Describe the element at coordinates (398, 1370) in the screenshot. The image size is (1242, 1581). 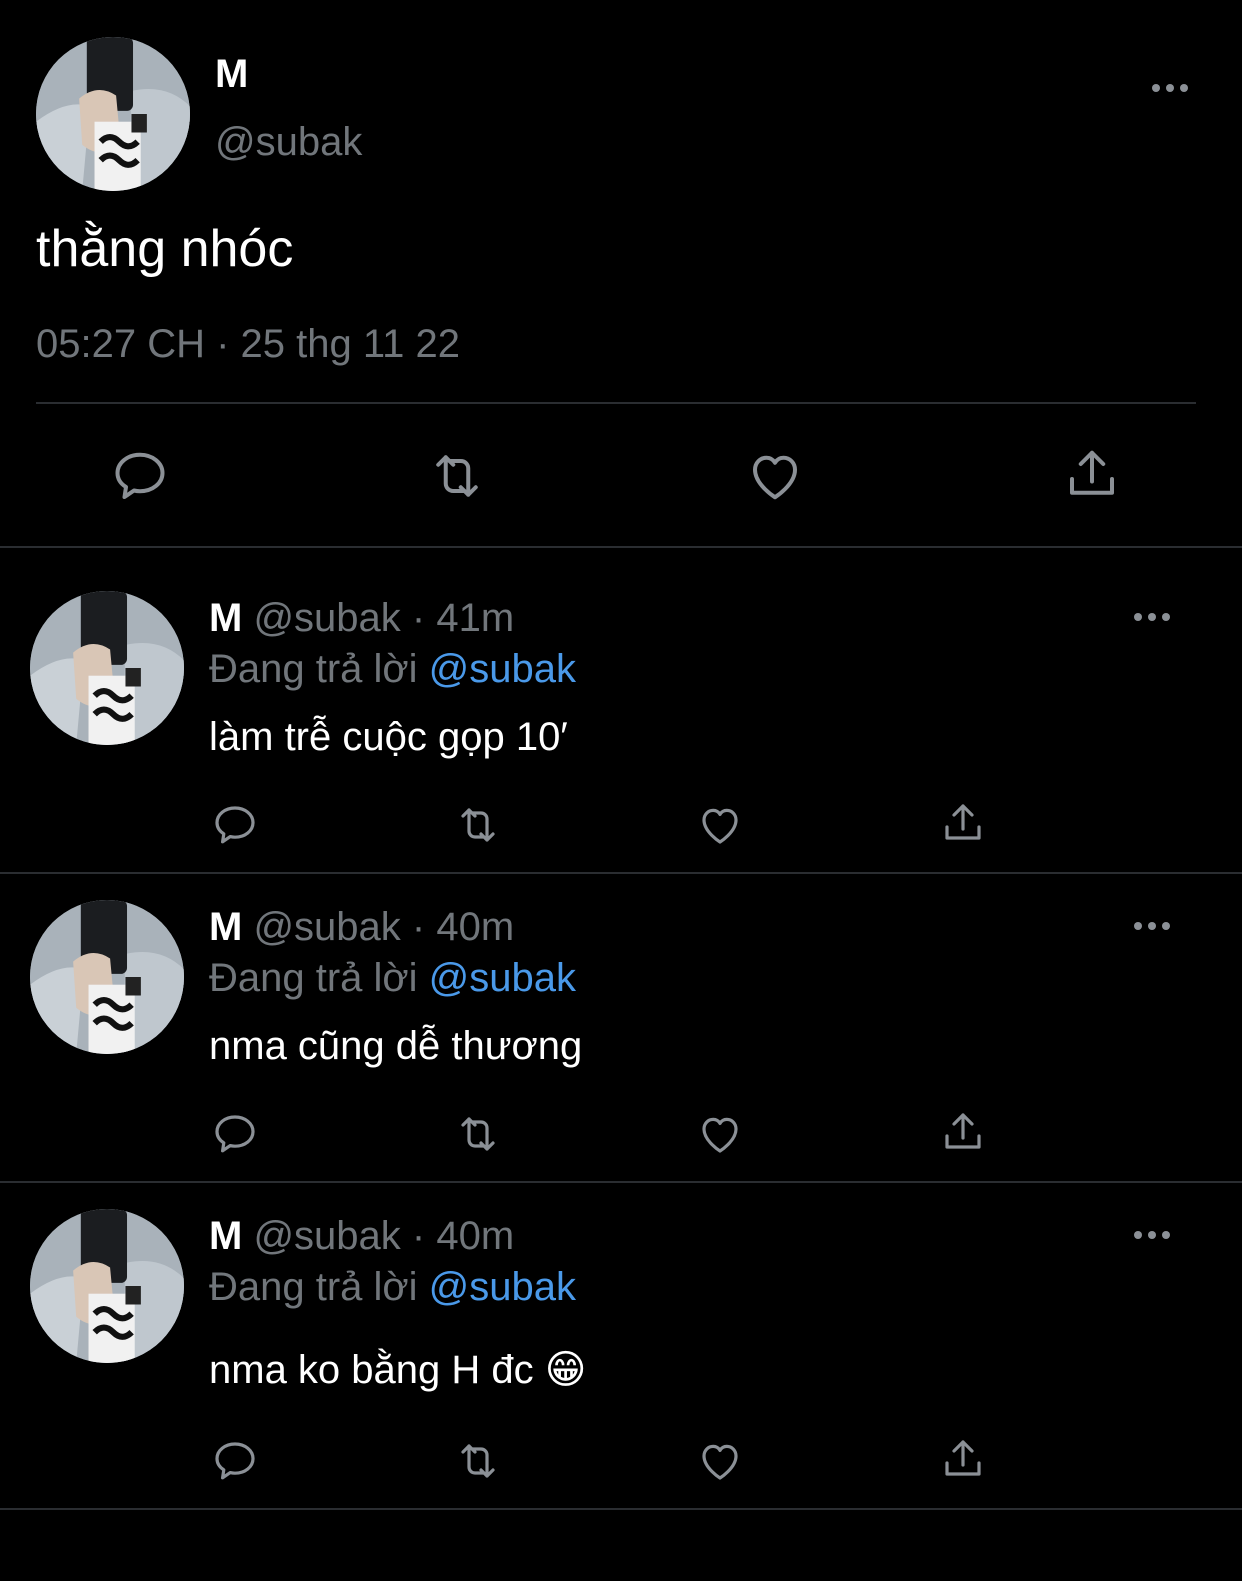
I see `reply-text: nma ko bằng H đc 😁` at that location.